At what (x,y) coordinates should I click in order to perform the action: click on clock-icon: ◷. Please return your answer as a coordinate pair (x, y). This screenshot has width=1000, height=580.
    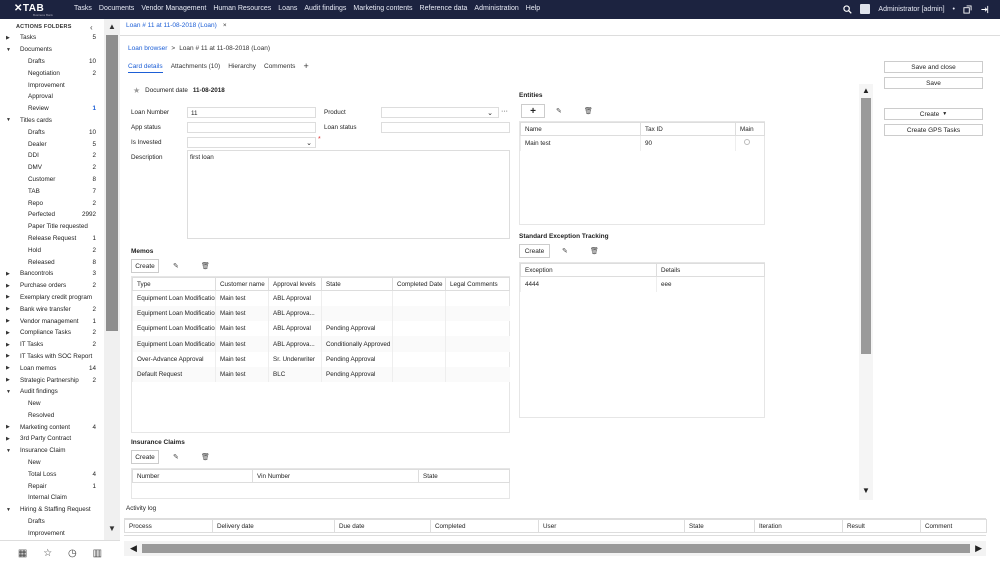
    Looking at the image, I should click on (72, 553).